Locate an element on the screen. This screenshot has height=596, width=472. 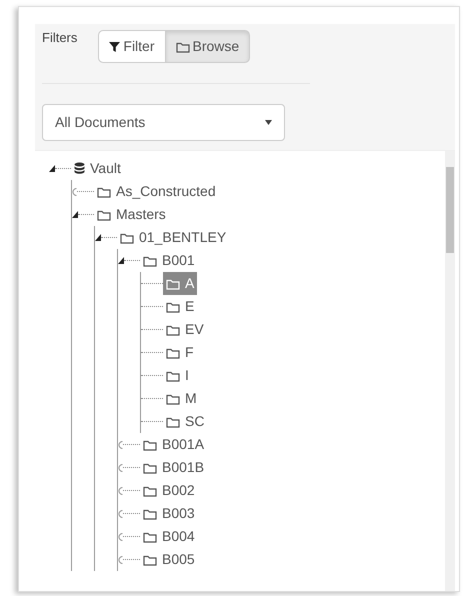
view-toggle-button: Browse is located at coordinates (207, 46).